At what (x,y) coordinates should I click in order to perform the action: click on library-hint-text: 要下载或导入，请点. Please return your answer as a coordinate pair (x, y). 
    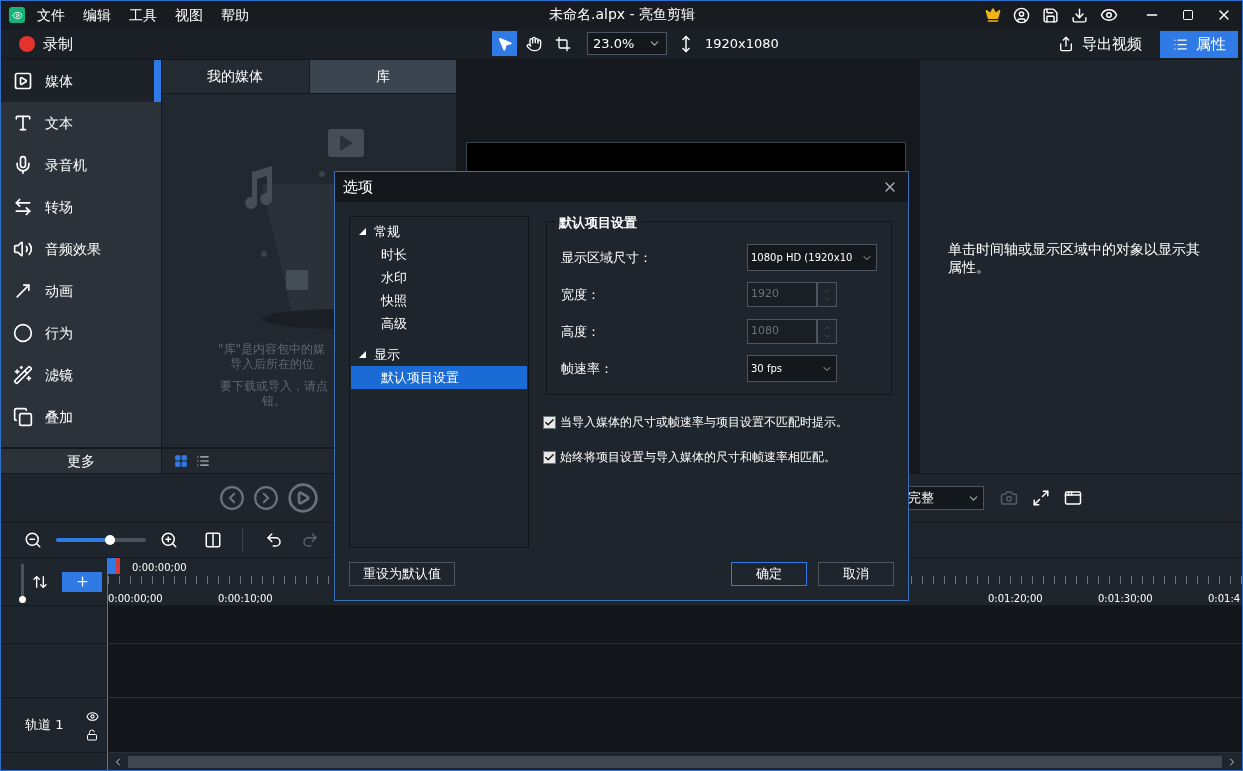
    Looking at the image, I should click on (274, 386).